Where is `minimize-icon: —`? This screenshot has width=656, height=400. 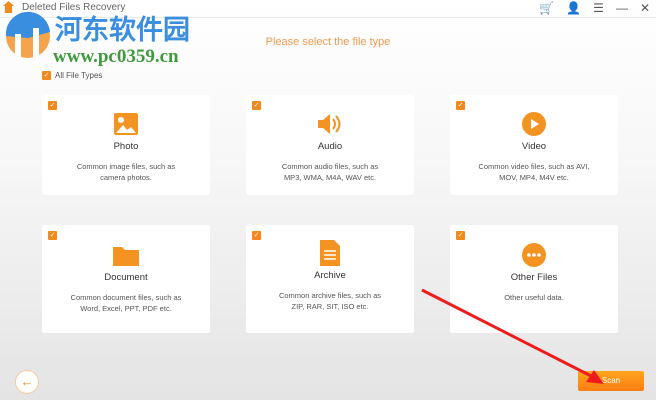 minimize-icon: — is located at coordinates (622, 8).